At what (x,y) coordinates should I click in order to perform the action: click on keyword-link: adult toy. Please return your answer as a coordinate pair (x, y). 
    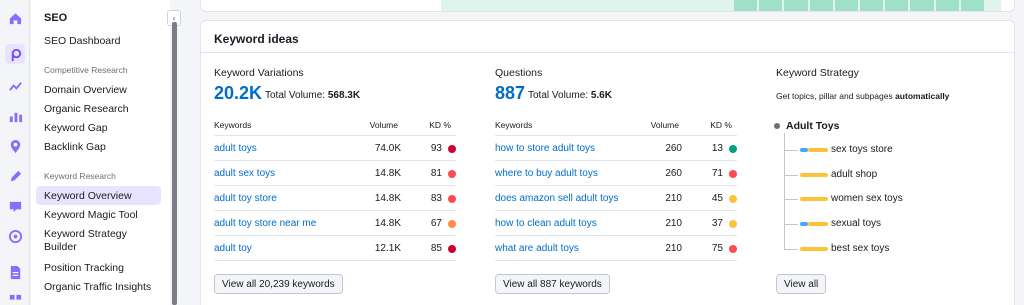
    Looking at the image, I should click on (233, 248).